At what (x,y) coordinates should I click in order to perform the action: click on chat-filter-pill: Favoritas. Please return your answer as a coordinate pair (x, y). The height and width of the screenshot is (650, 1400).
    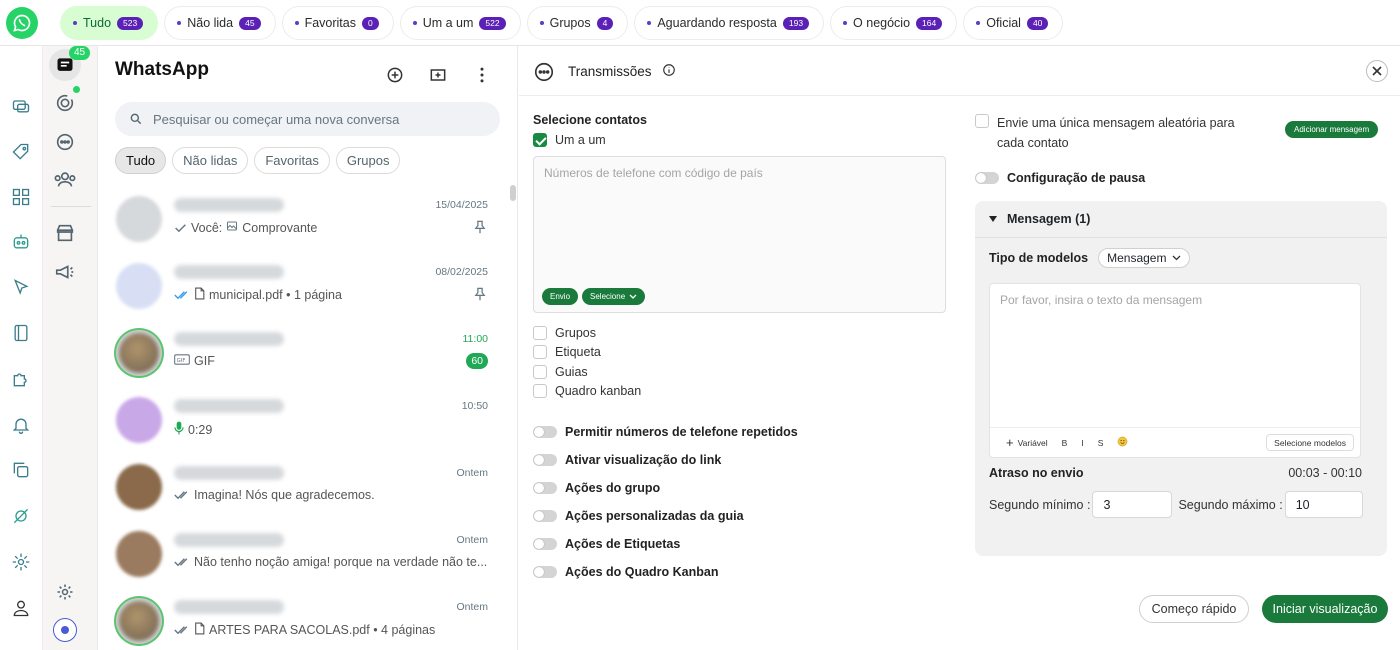
    Looking at the image, I should click on (292, 160).